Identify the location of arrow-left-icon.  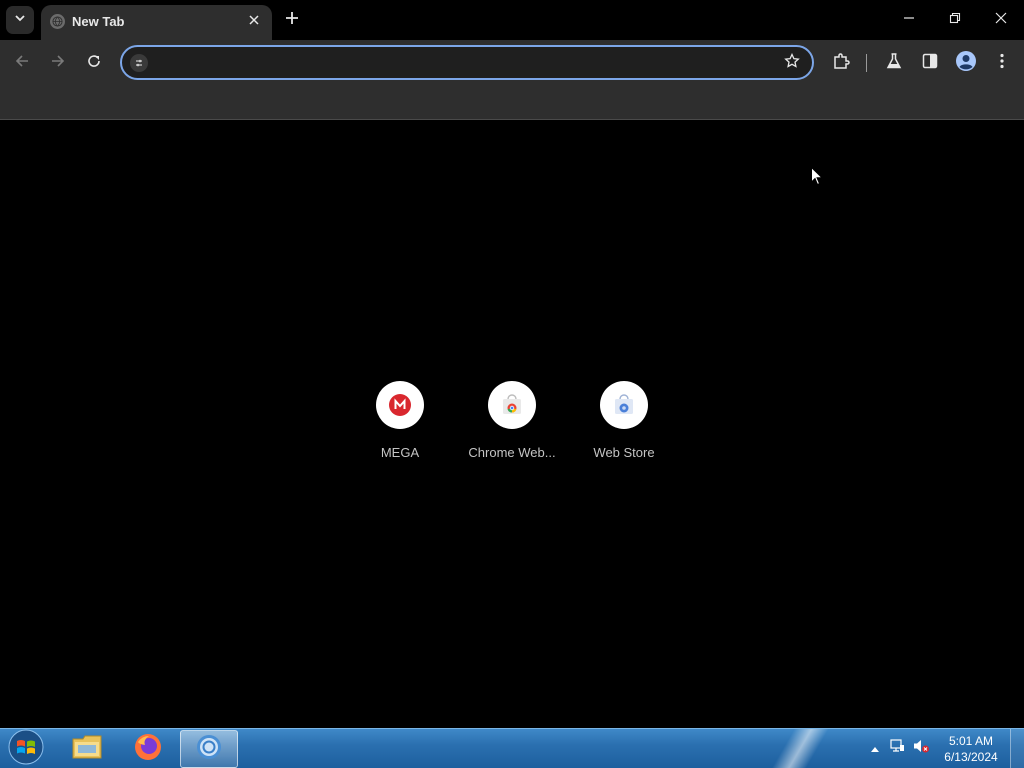
(22, 63).